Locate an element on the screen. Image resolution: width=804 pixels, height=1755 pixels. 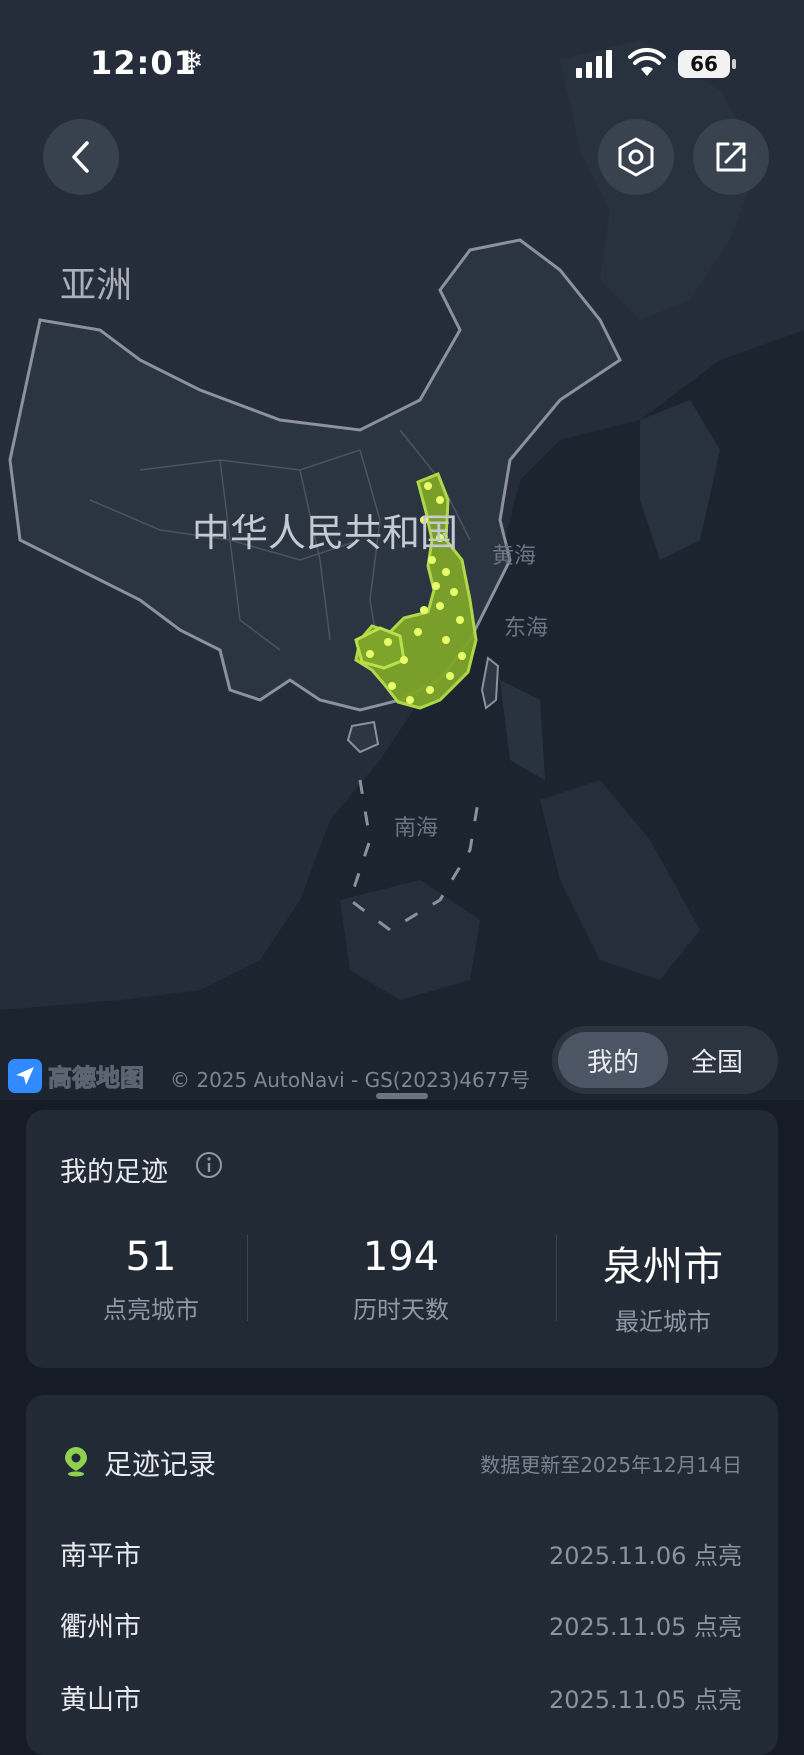
stat-recent-city: 泉州市 最近城市 is located at coordinates (663, 1285).